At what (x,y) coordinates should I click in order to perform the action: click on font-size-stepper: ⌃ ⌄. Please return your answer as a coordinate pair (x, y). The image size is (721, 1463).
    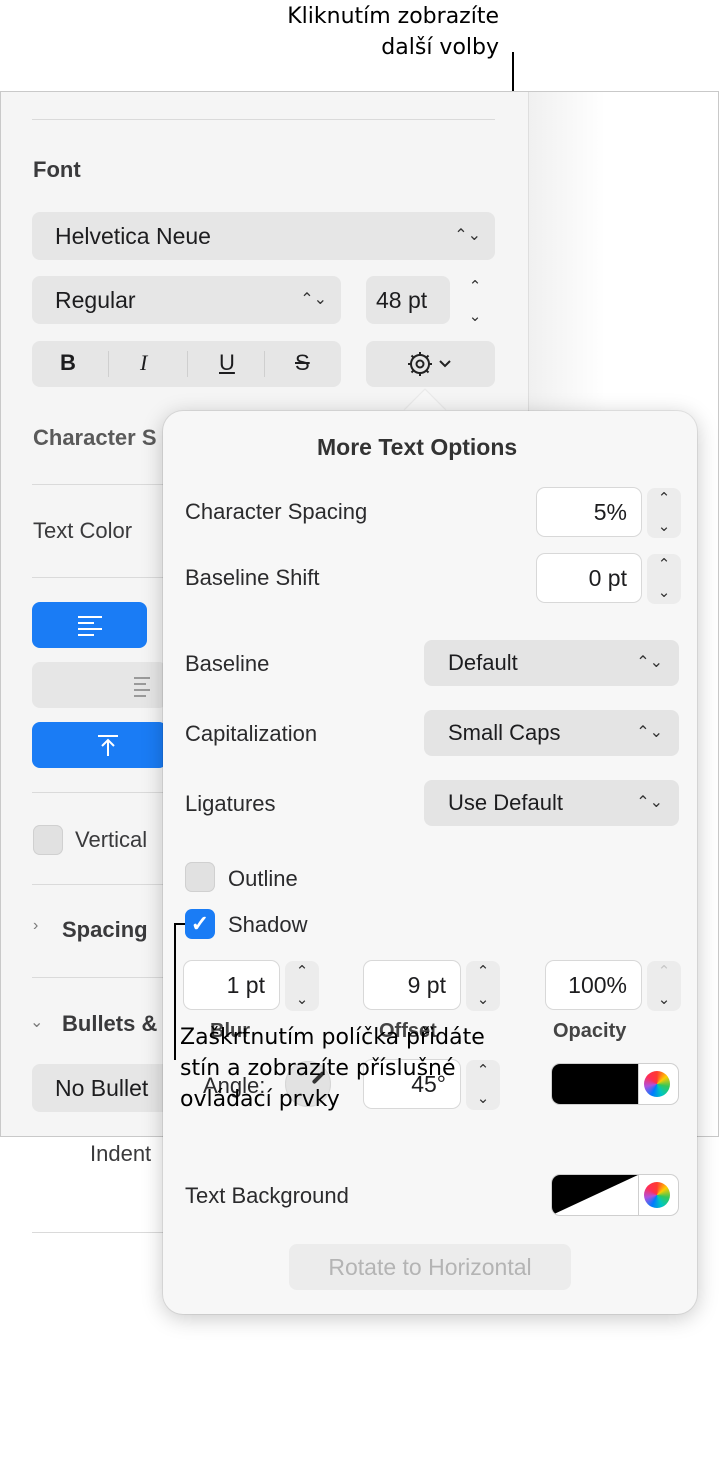
    Looking at the image, I should click on (475, 302).